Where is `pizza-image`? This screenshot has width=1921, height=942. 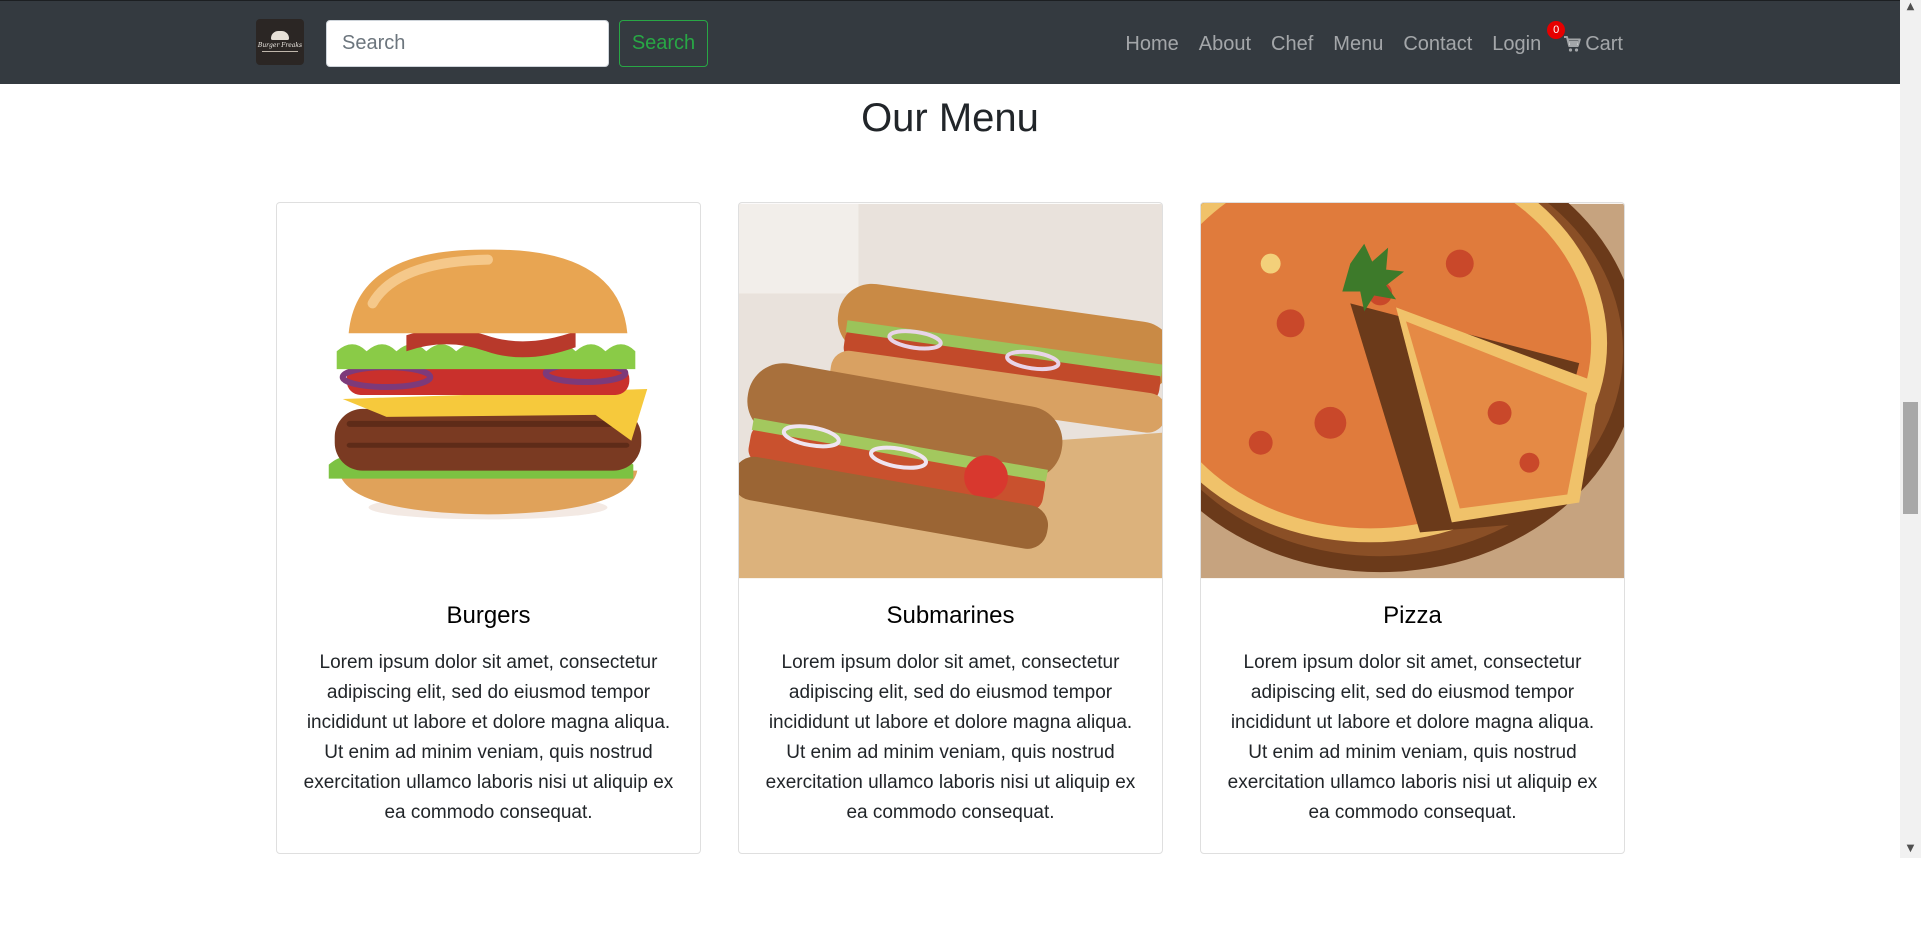 pizza-image is located at coordinates (1412, 391).